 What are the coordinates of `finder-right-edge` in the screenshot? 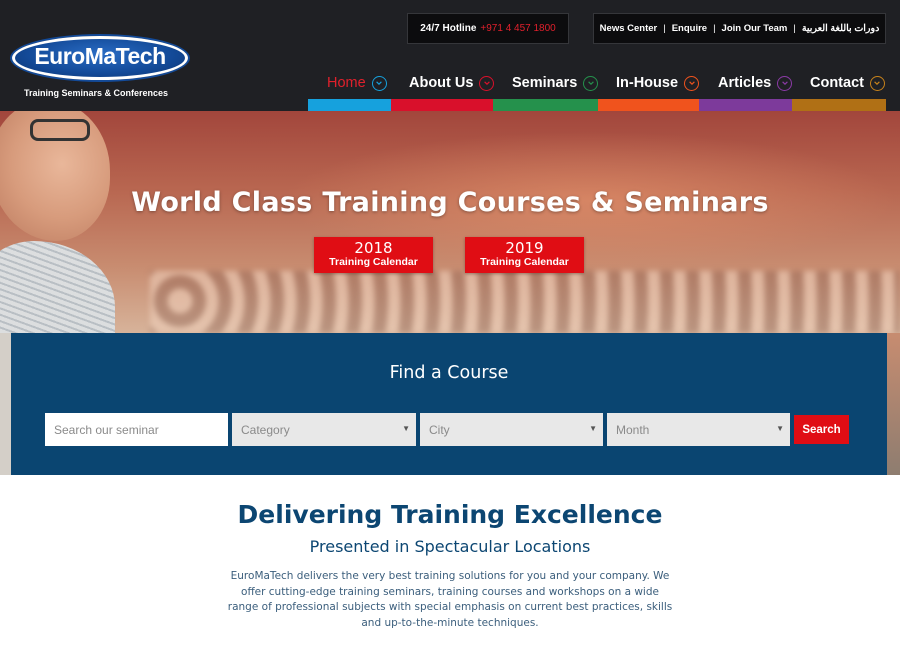 It's located at (893, 404).